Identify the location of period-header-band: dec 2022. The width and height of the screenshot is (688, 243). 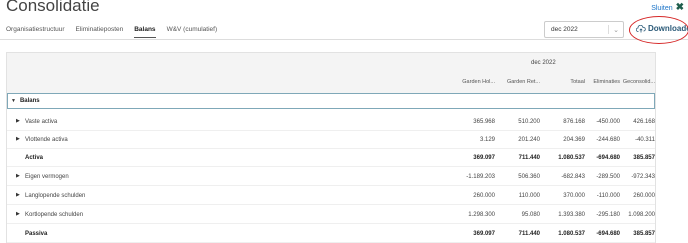
(331, 63).